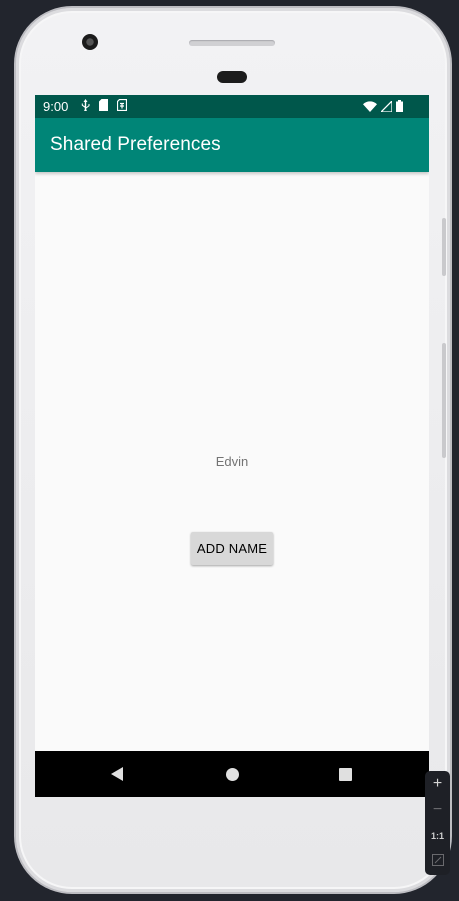  I want to click on emulator-zoom-toolbar: + − 1:1, so click(437, 823).